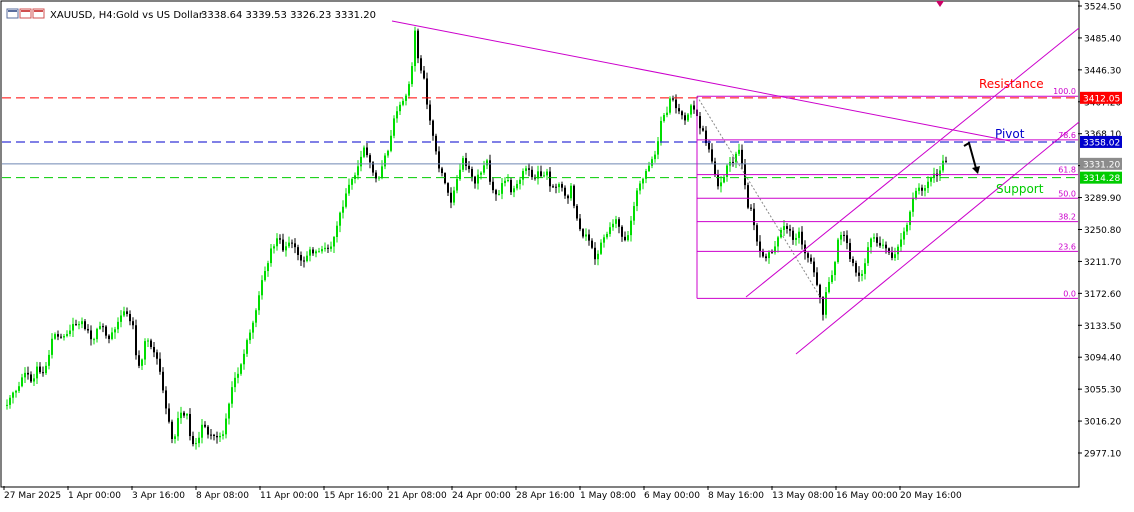 This screenshot has width=1134, height=512. What do you see at coordinates (1067, 246) in the screenshot?
I see `fib-level-label: 23.6` at bounding box center [1067, 246].